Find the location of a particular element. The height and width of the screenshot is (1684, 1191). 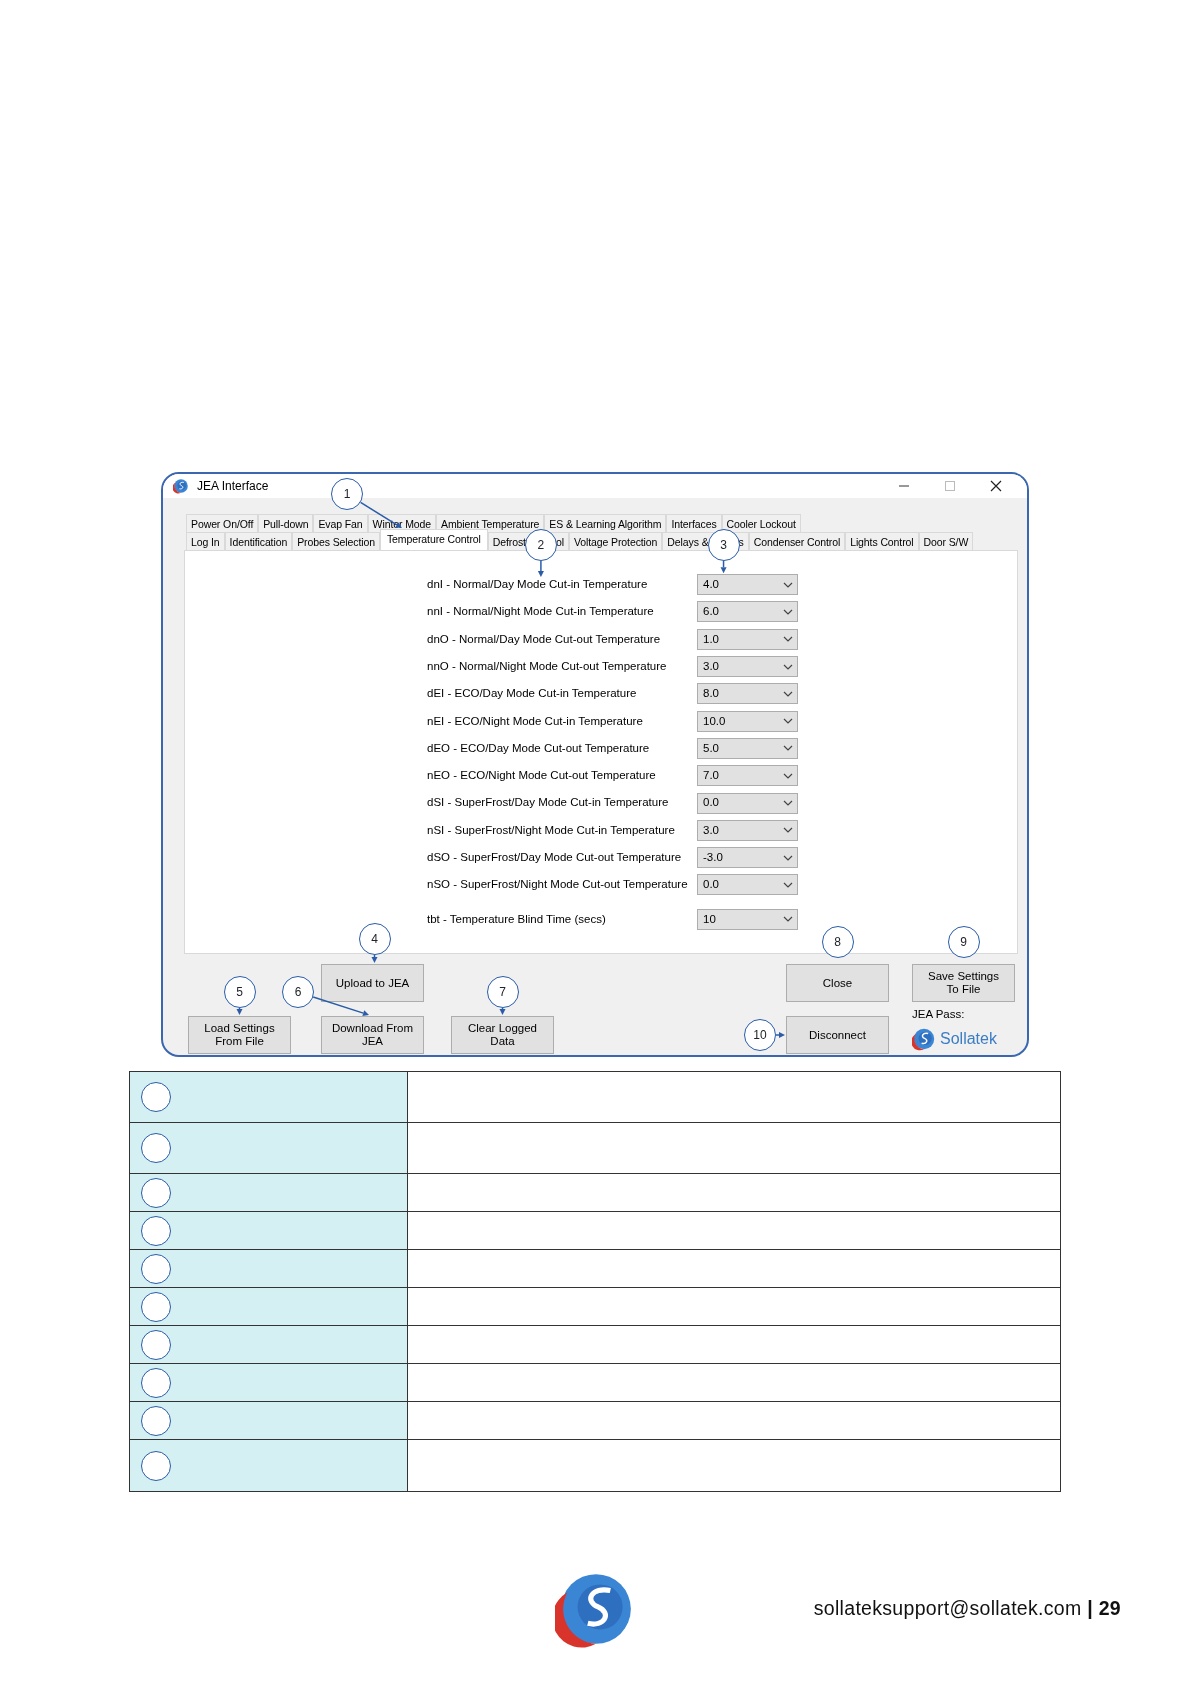

dropdown: 10 is located at coordinates (747, 919).